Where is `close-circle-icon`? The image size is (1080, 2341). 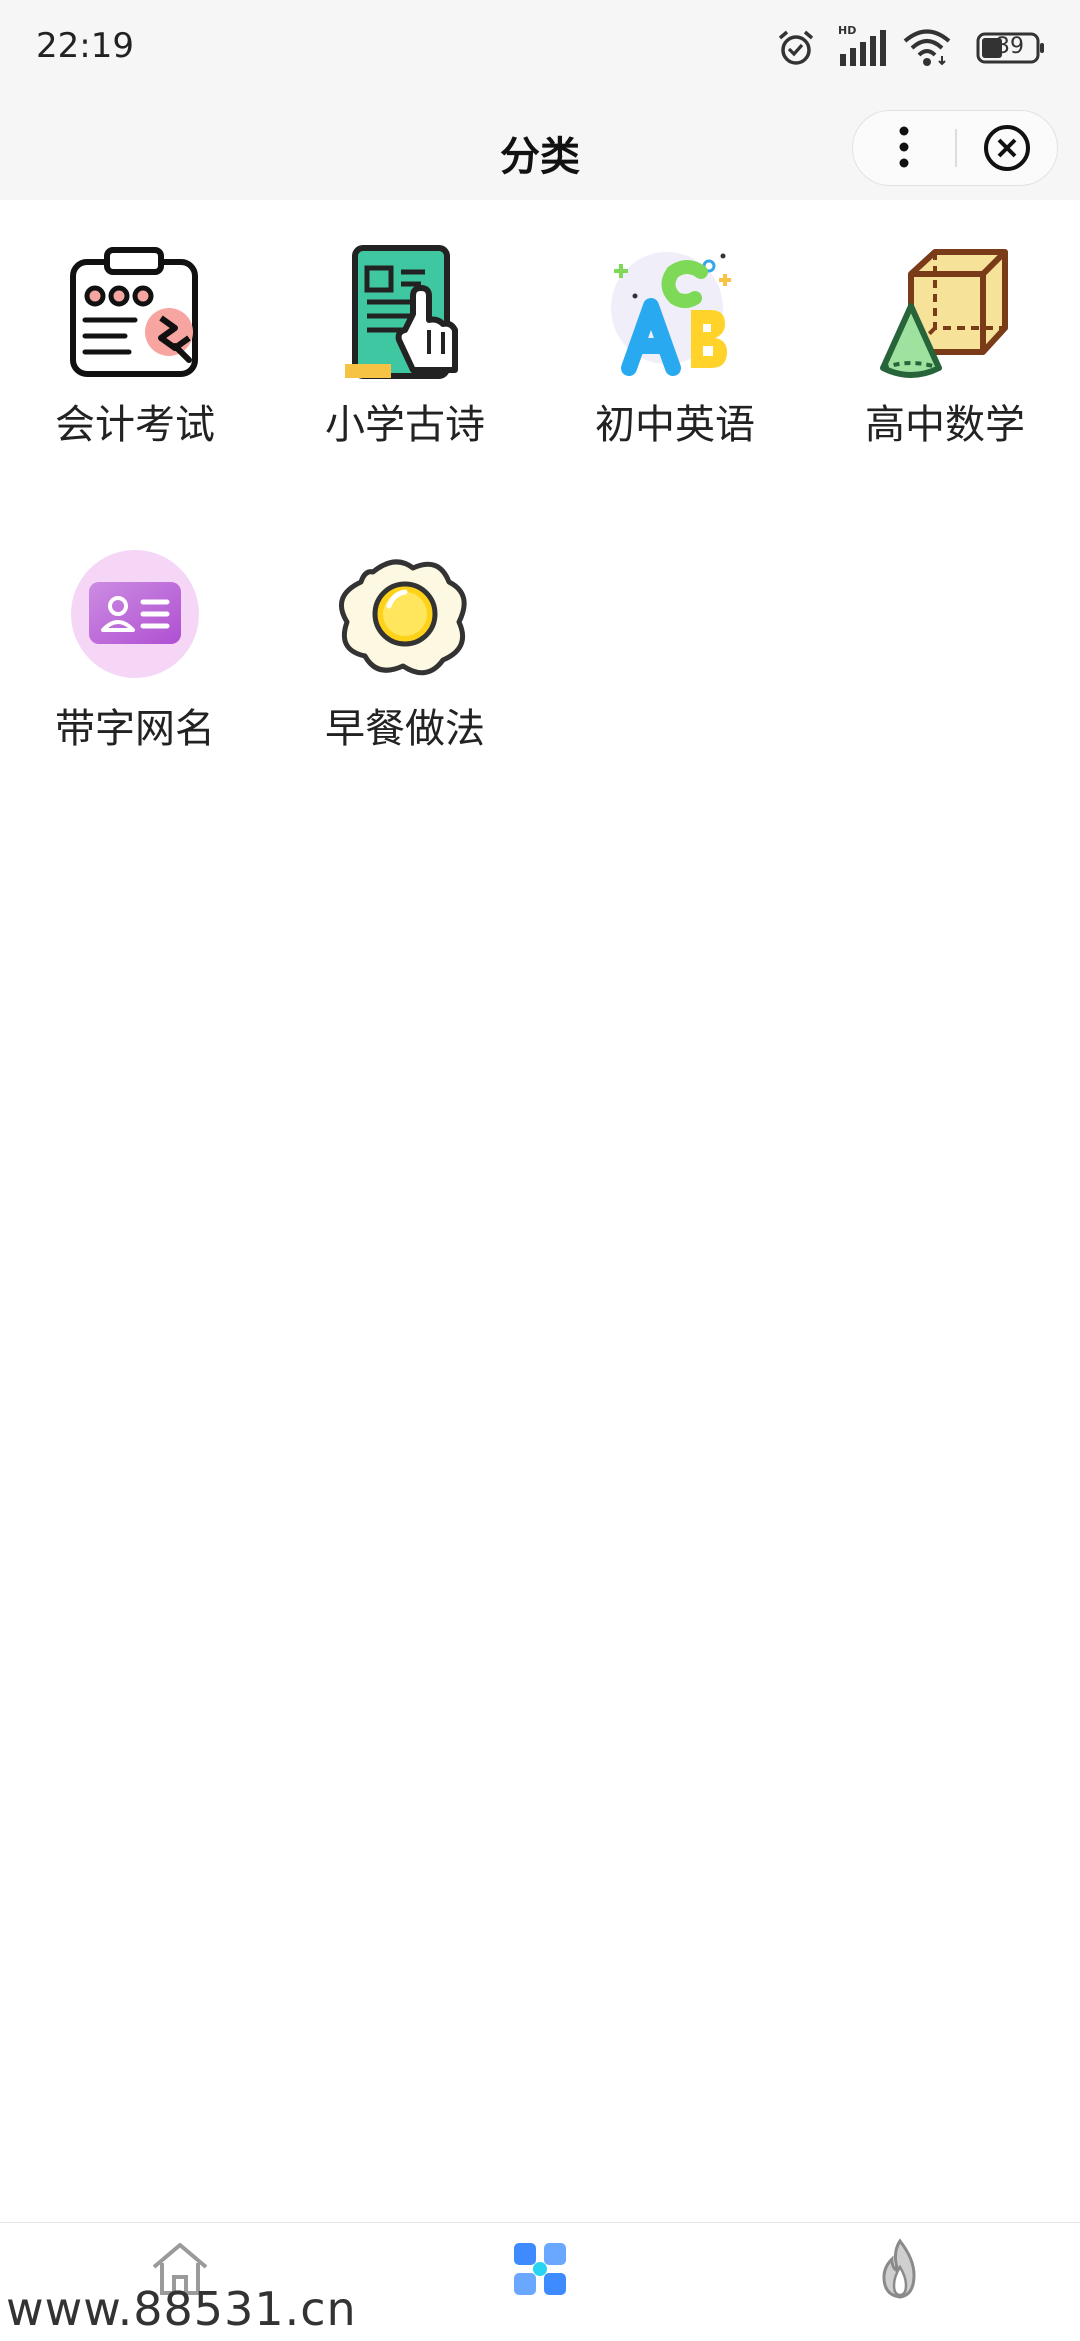
close-circle-icon is located at coordinates (1007, 148).